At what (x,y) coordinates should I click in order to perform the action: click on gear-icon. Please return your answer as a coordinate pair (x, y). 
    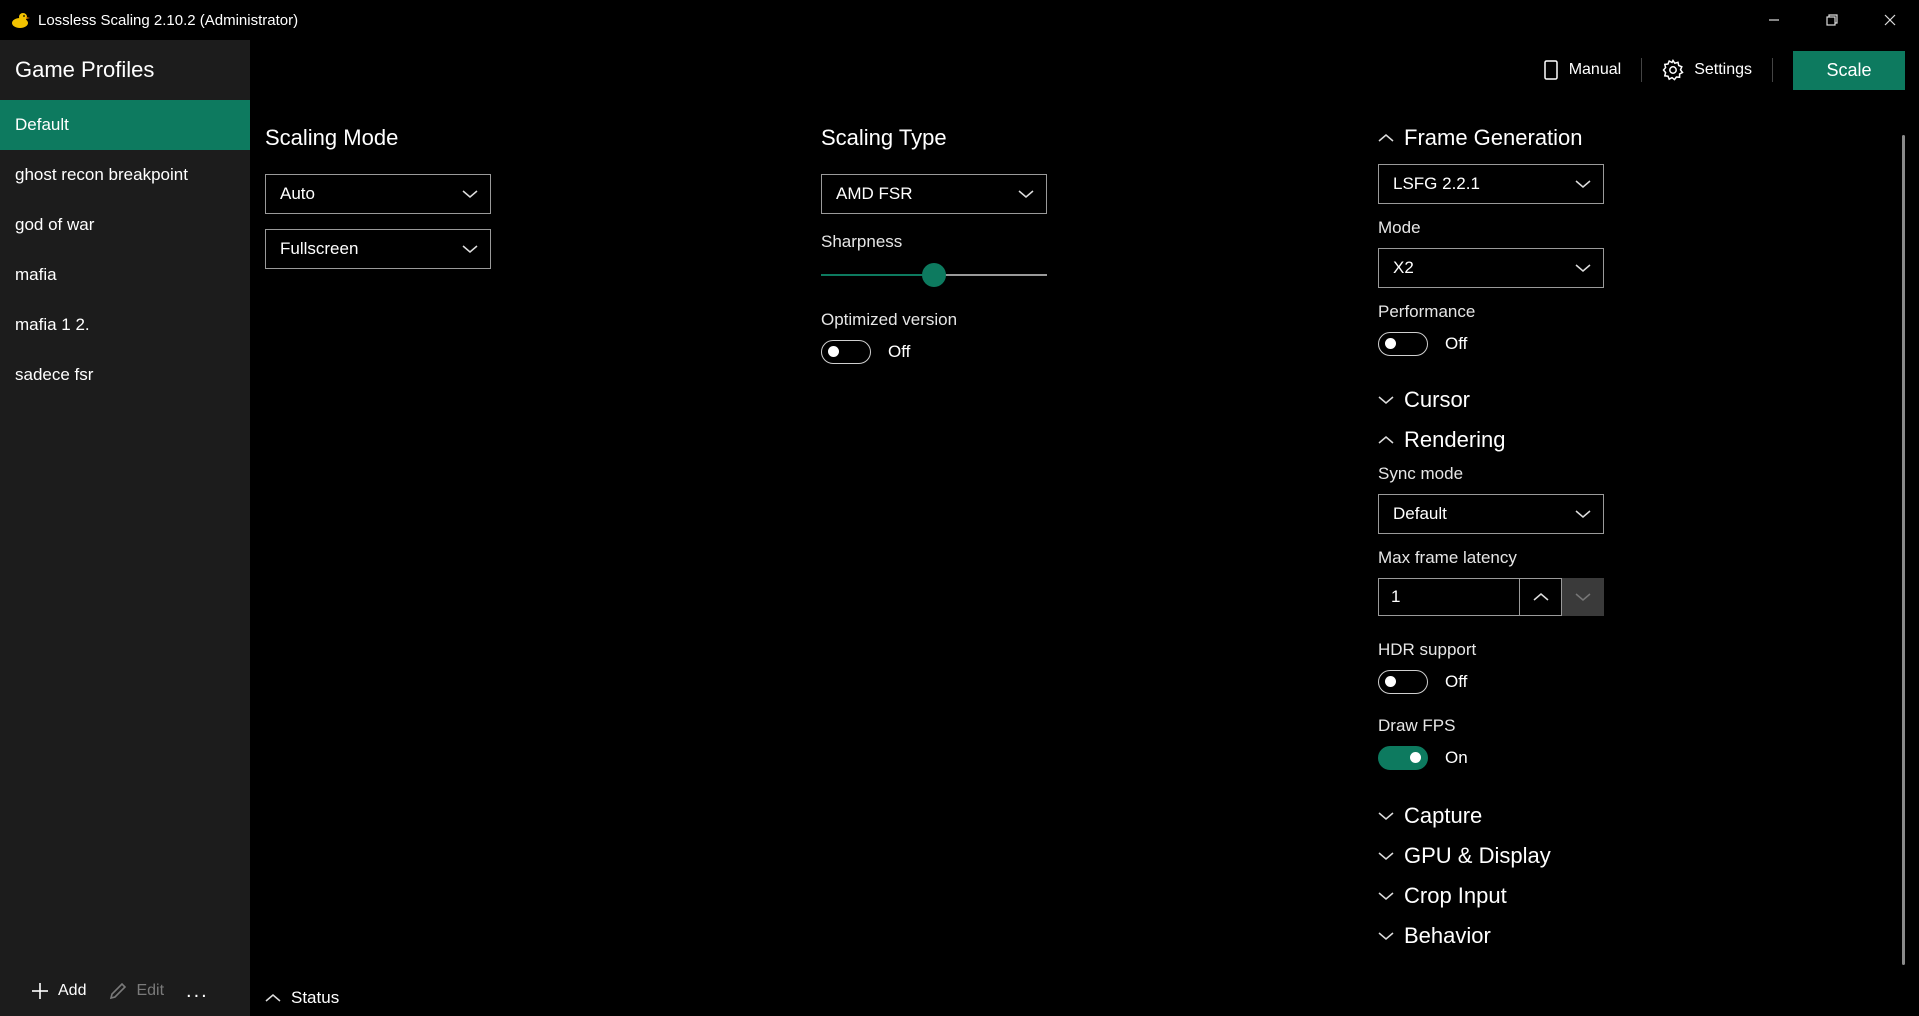
    Looking at the image, I should click on (1673, 70).